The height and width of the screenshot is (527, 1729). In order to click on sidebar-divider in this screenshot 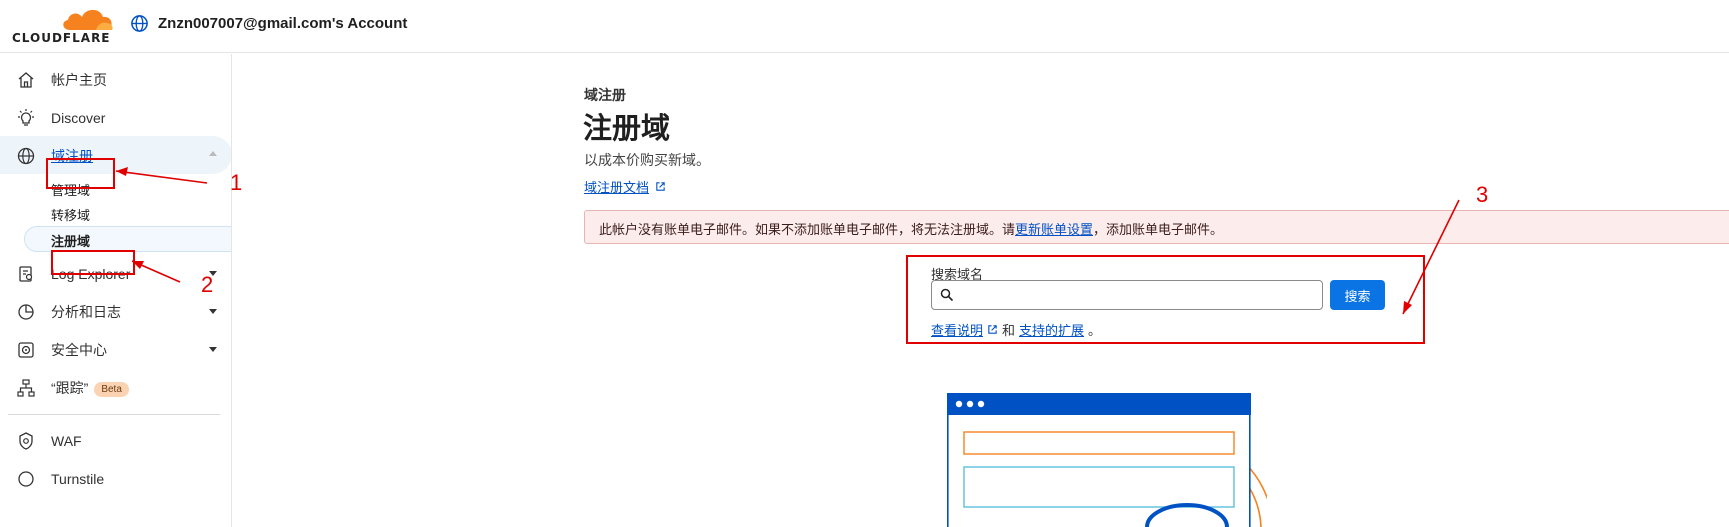, I will do `click(114, 414)`.